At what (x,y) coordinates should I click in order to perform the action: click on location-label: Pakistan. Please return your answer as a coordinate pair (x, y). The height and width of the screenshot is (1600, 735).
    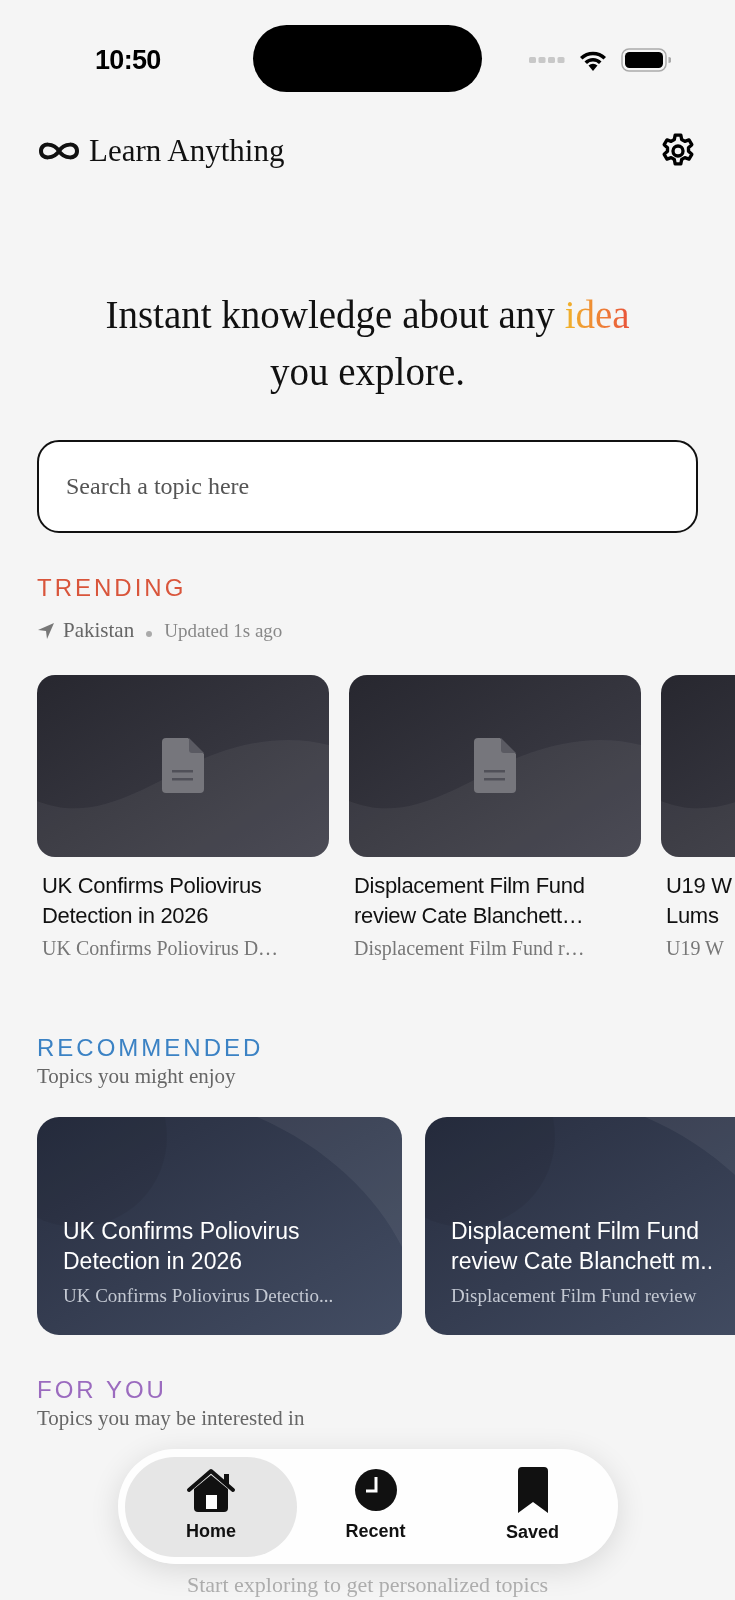
    Looking at the image, I should click on (99, 630).